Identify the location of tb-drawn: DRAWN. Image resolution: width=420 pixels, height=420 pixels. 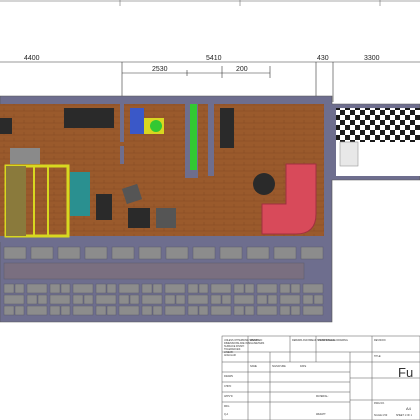
(228, 376).